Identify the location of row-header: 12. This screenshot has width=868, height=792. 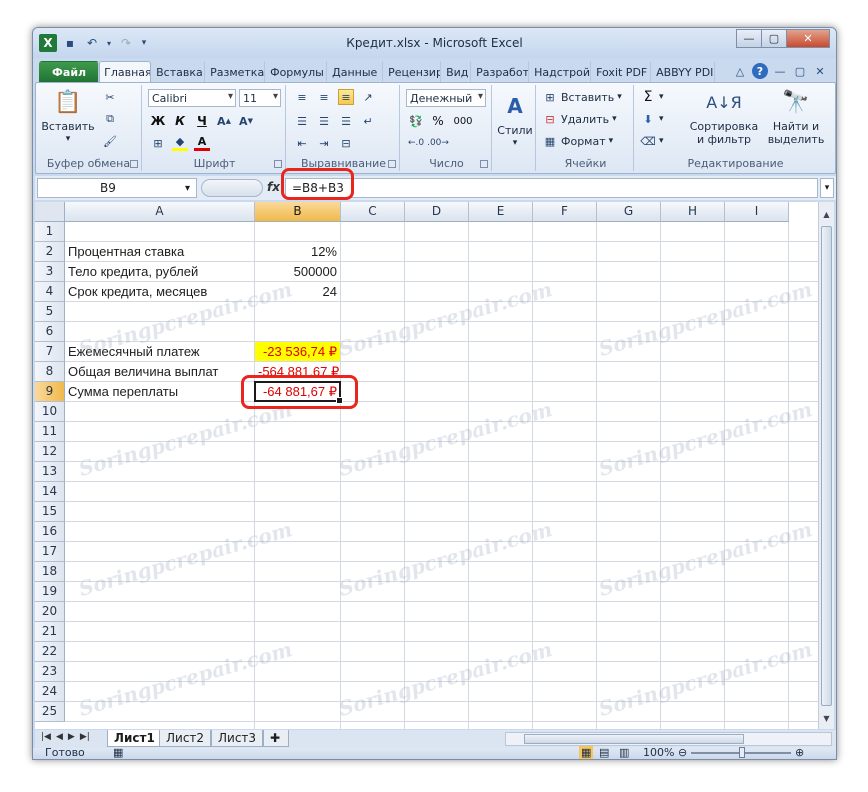
(50, 452).